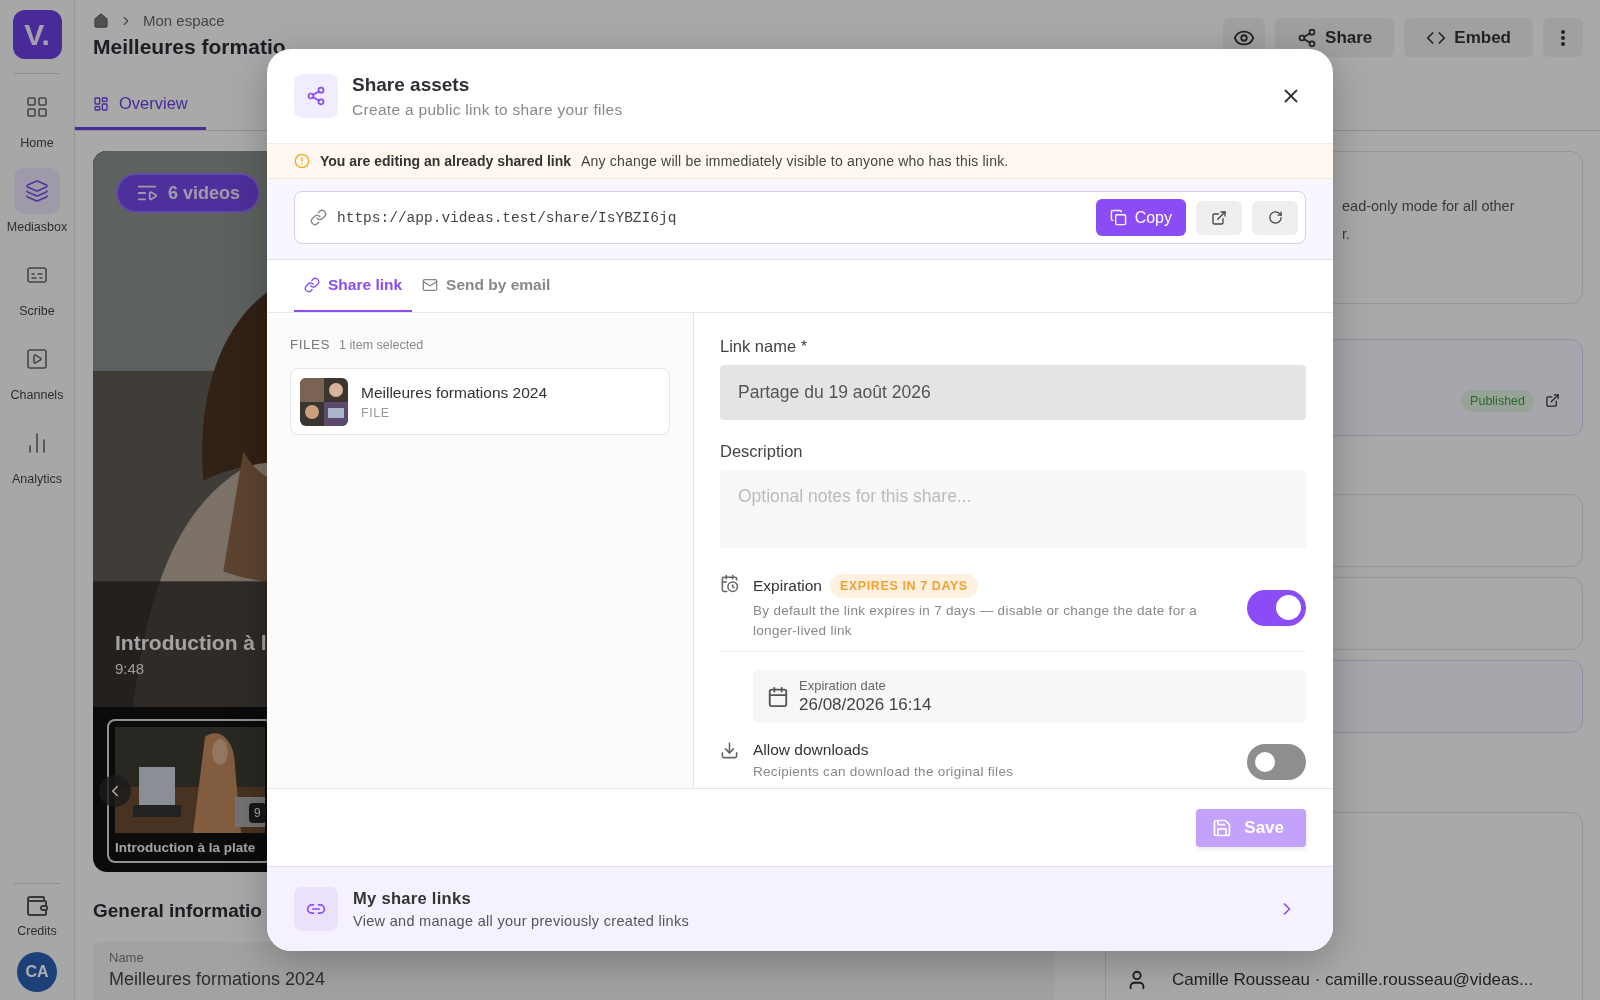  I want to click on expiration-toggle, so click(1276, 607).